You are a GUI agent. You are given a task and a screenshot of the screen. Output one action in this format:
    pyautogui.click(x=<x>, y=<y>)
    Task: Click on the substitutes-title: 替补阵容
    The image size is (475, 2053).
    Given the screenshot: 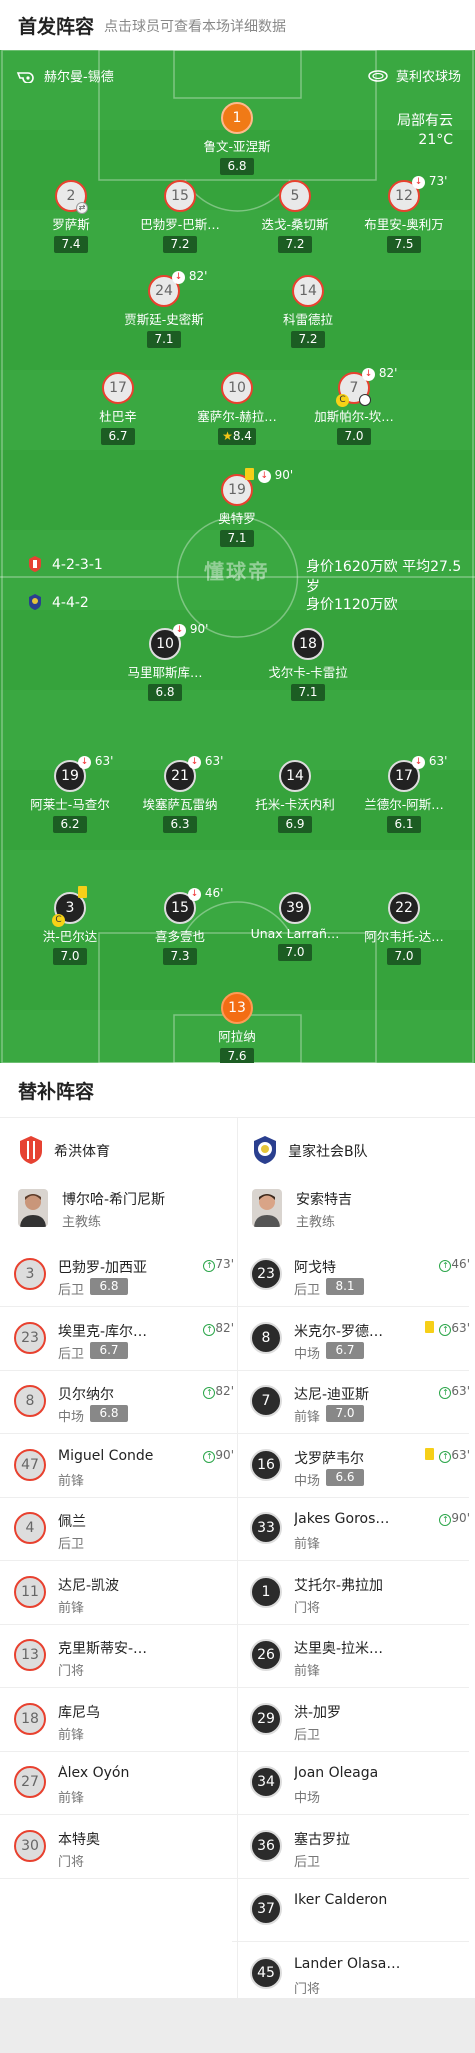 What is the action you would take?
    pyautogui.click(x=56, y=1092)
    